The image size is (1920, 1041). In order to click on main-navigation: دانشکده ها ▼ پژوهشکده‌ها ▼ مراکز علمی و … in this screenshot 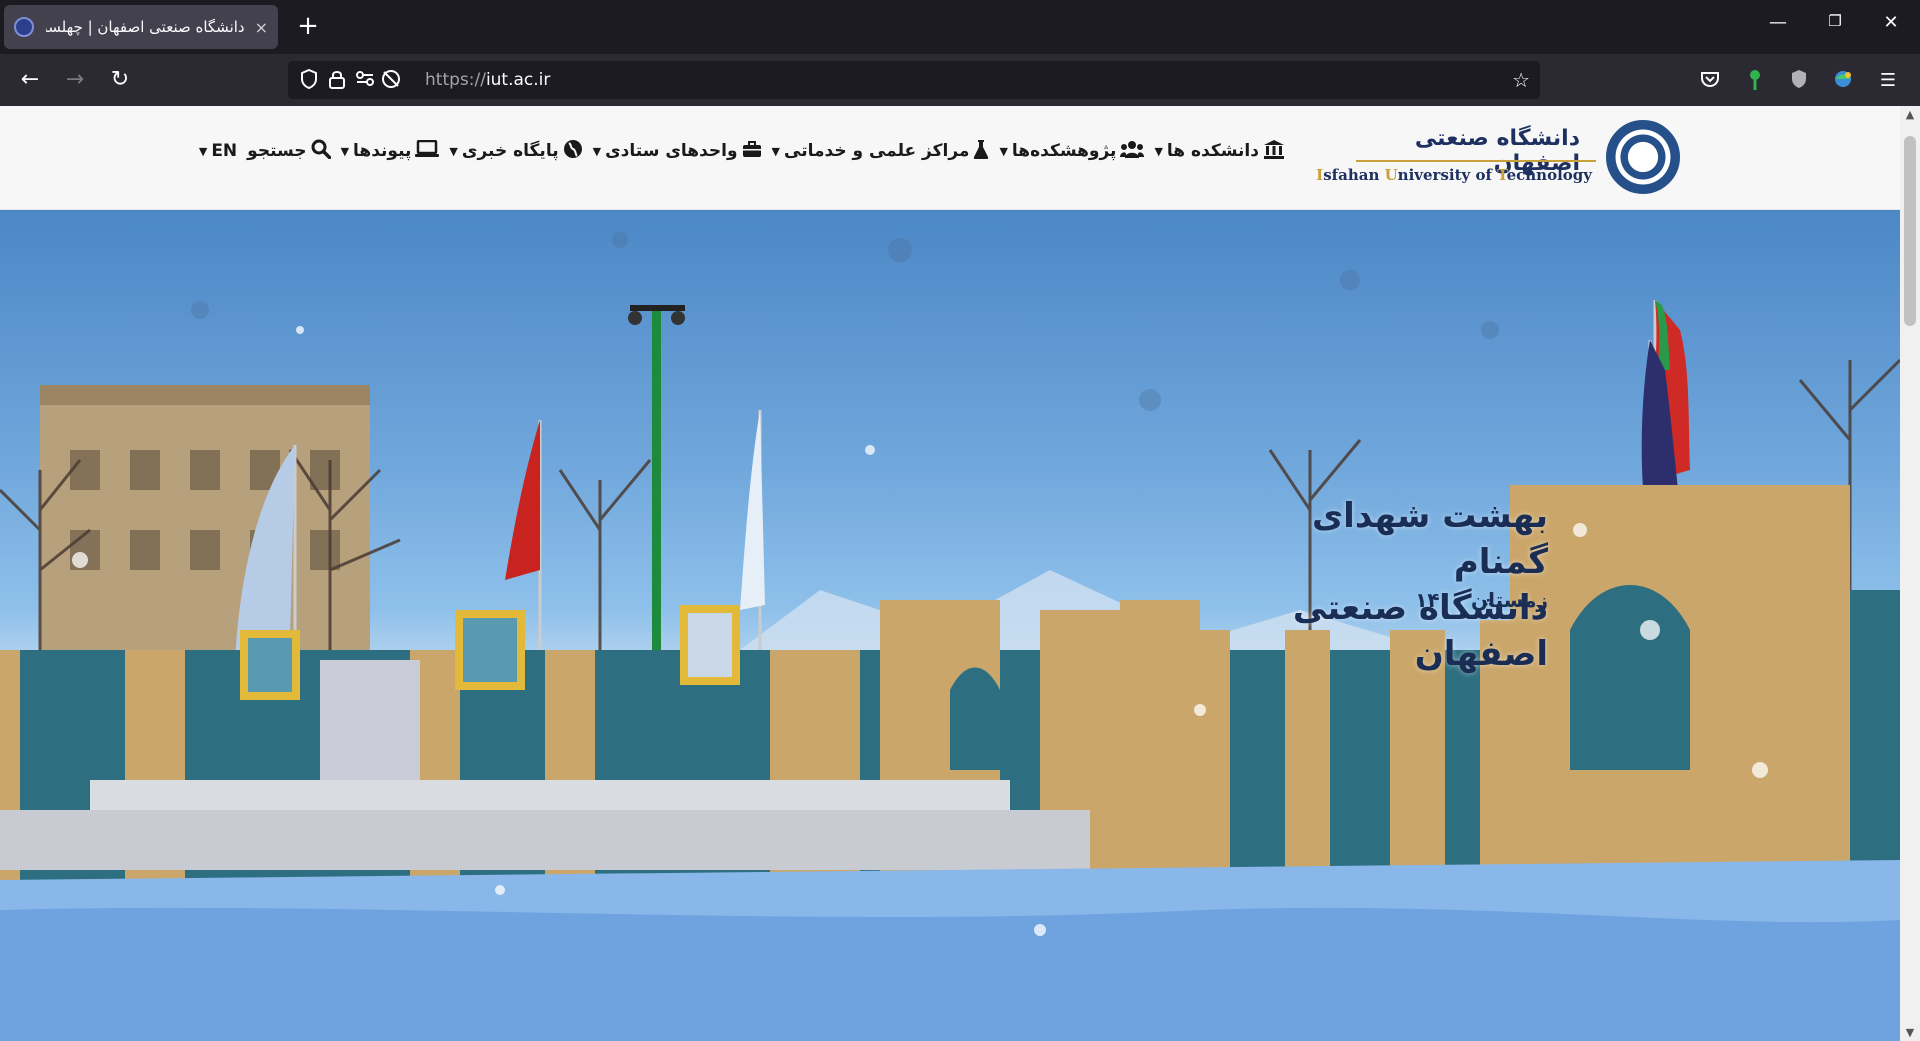, I will do `click(737, 151)`.